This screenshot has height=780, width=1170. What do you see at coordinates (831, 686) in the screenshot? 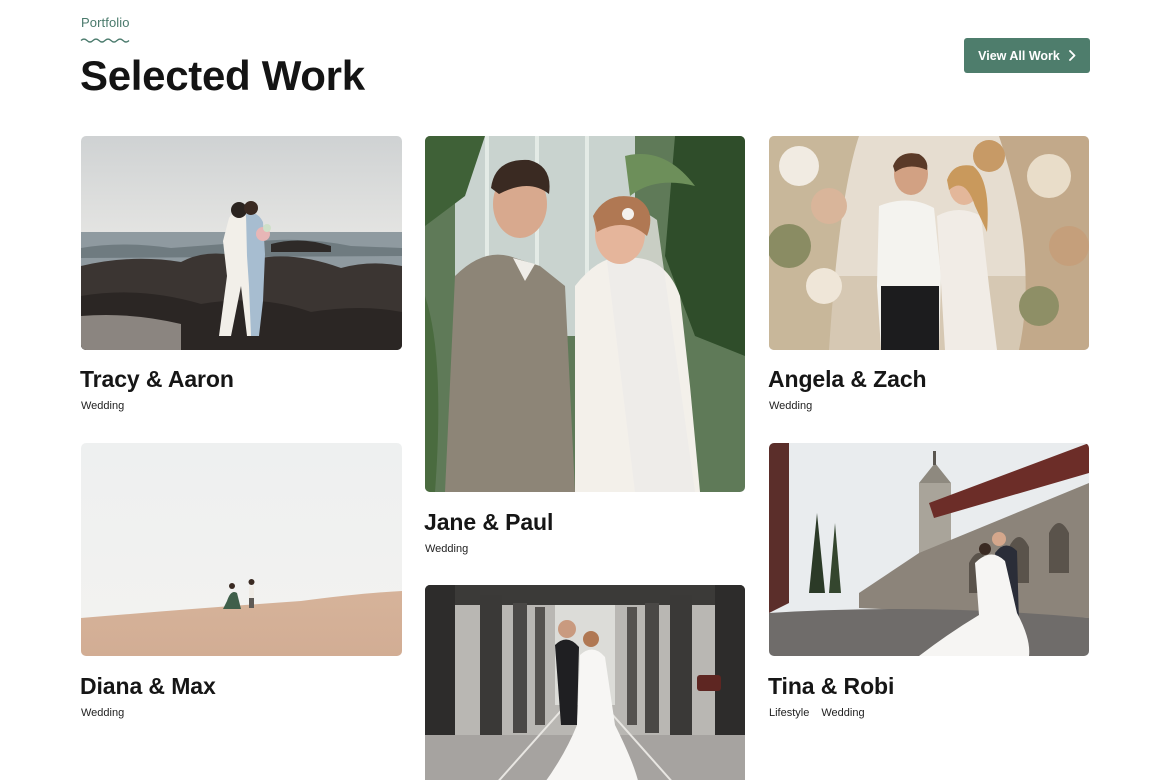
I see `project-title: Tina & Robi` at bounding box center [831, 686].